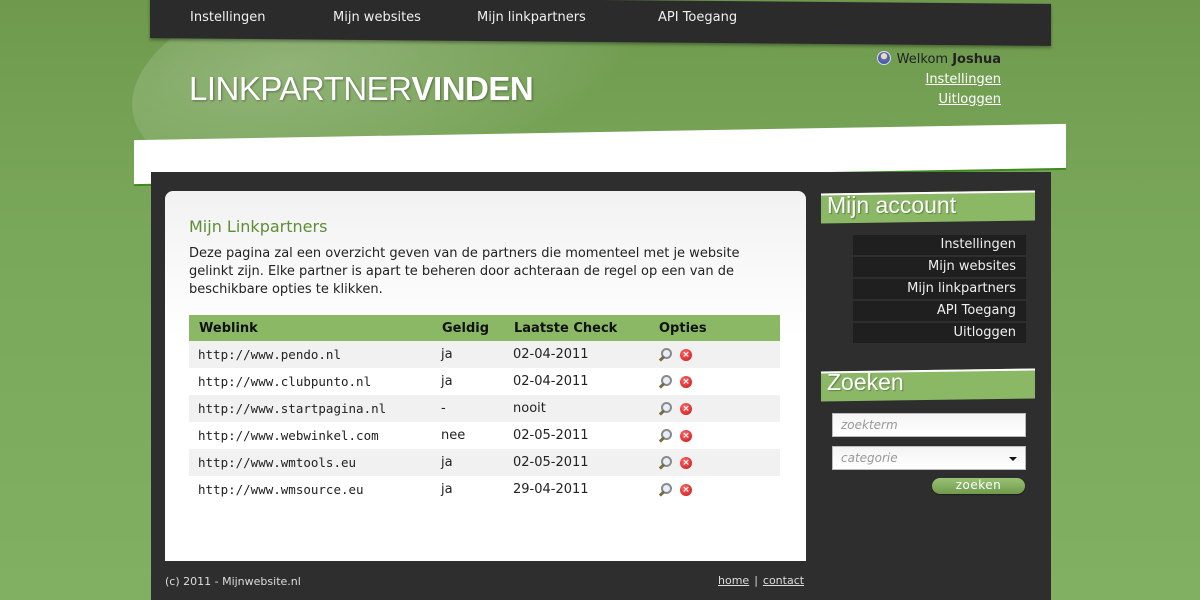 This screenshot has width=1200, height=600. What do you see at coordinates (576, 408) in the screenshot?
I see `laatste-check-cell: nooit` at bounding box center [576, 408].